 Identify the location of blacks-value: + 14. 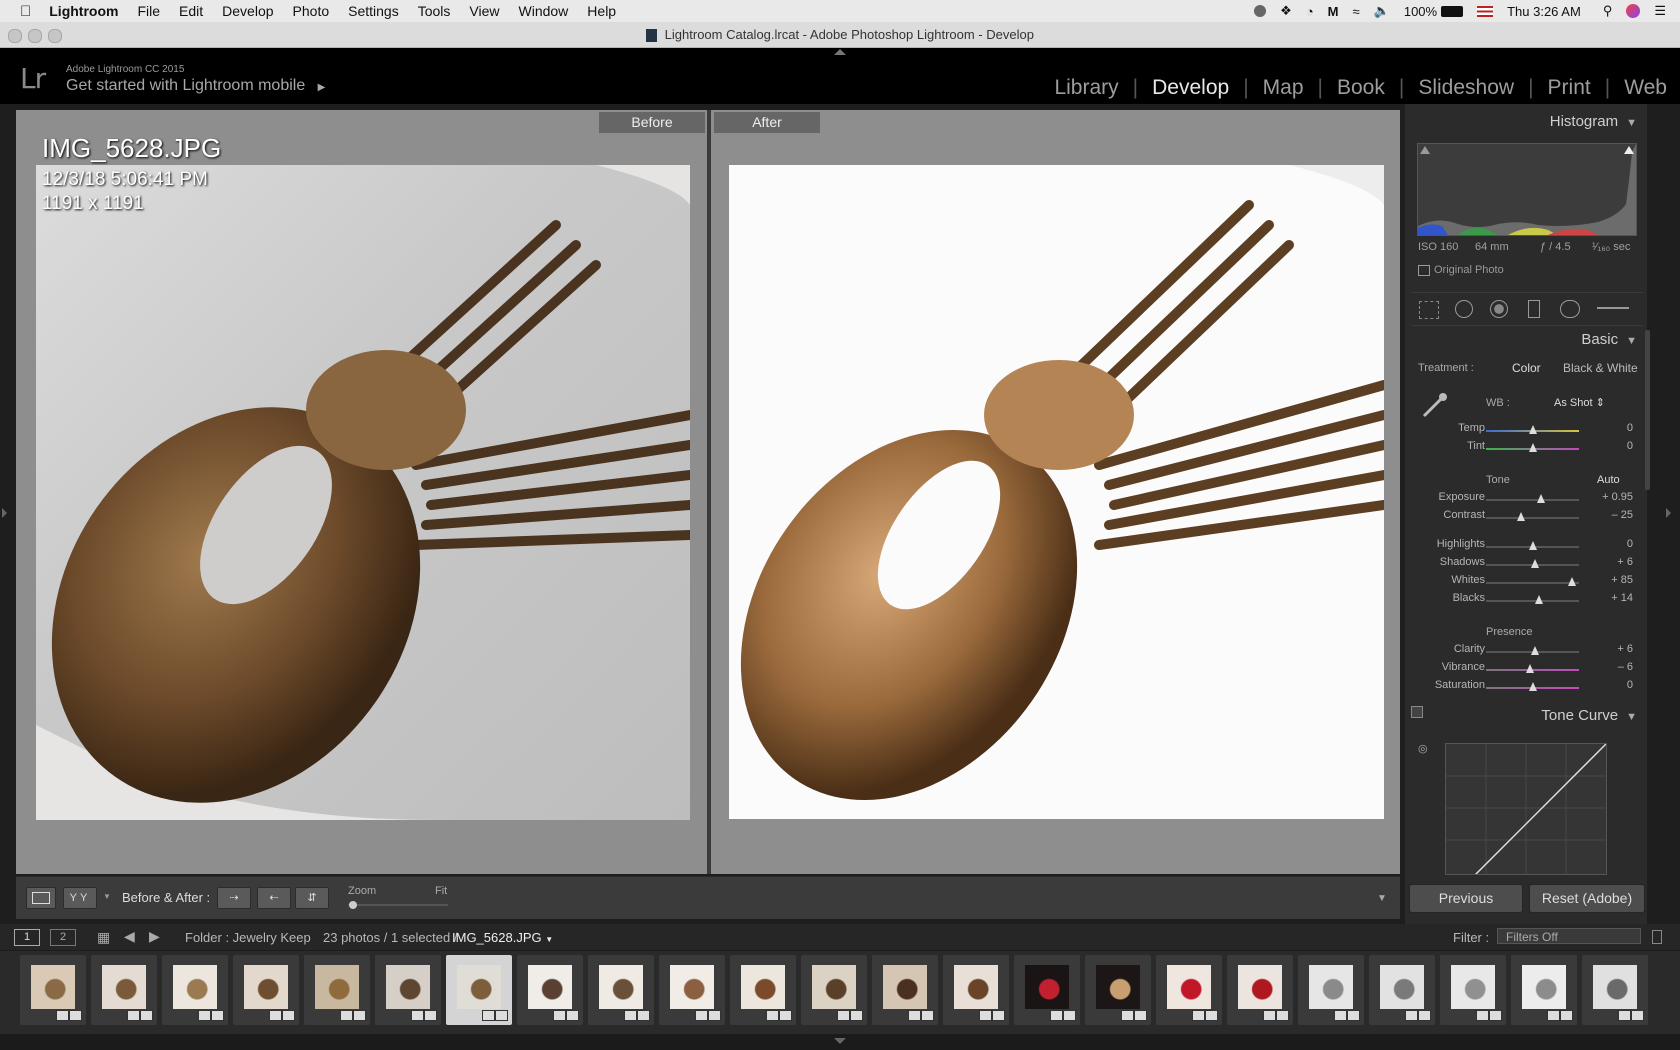
(1608, 598).